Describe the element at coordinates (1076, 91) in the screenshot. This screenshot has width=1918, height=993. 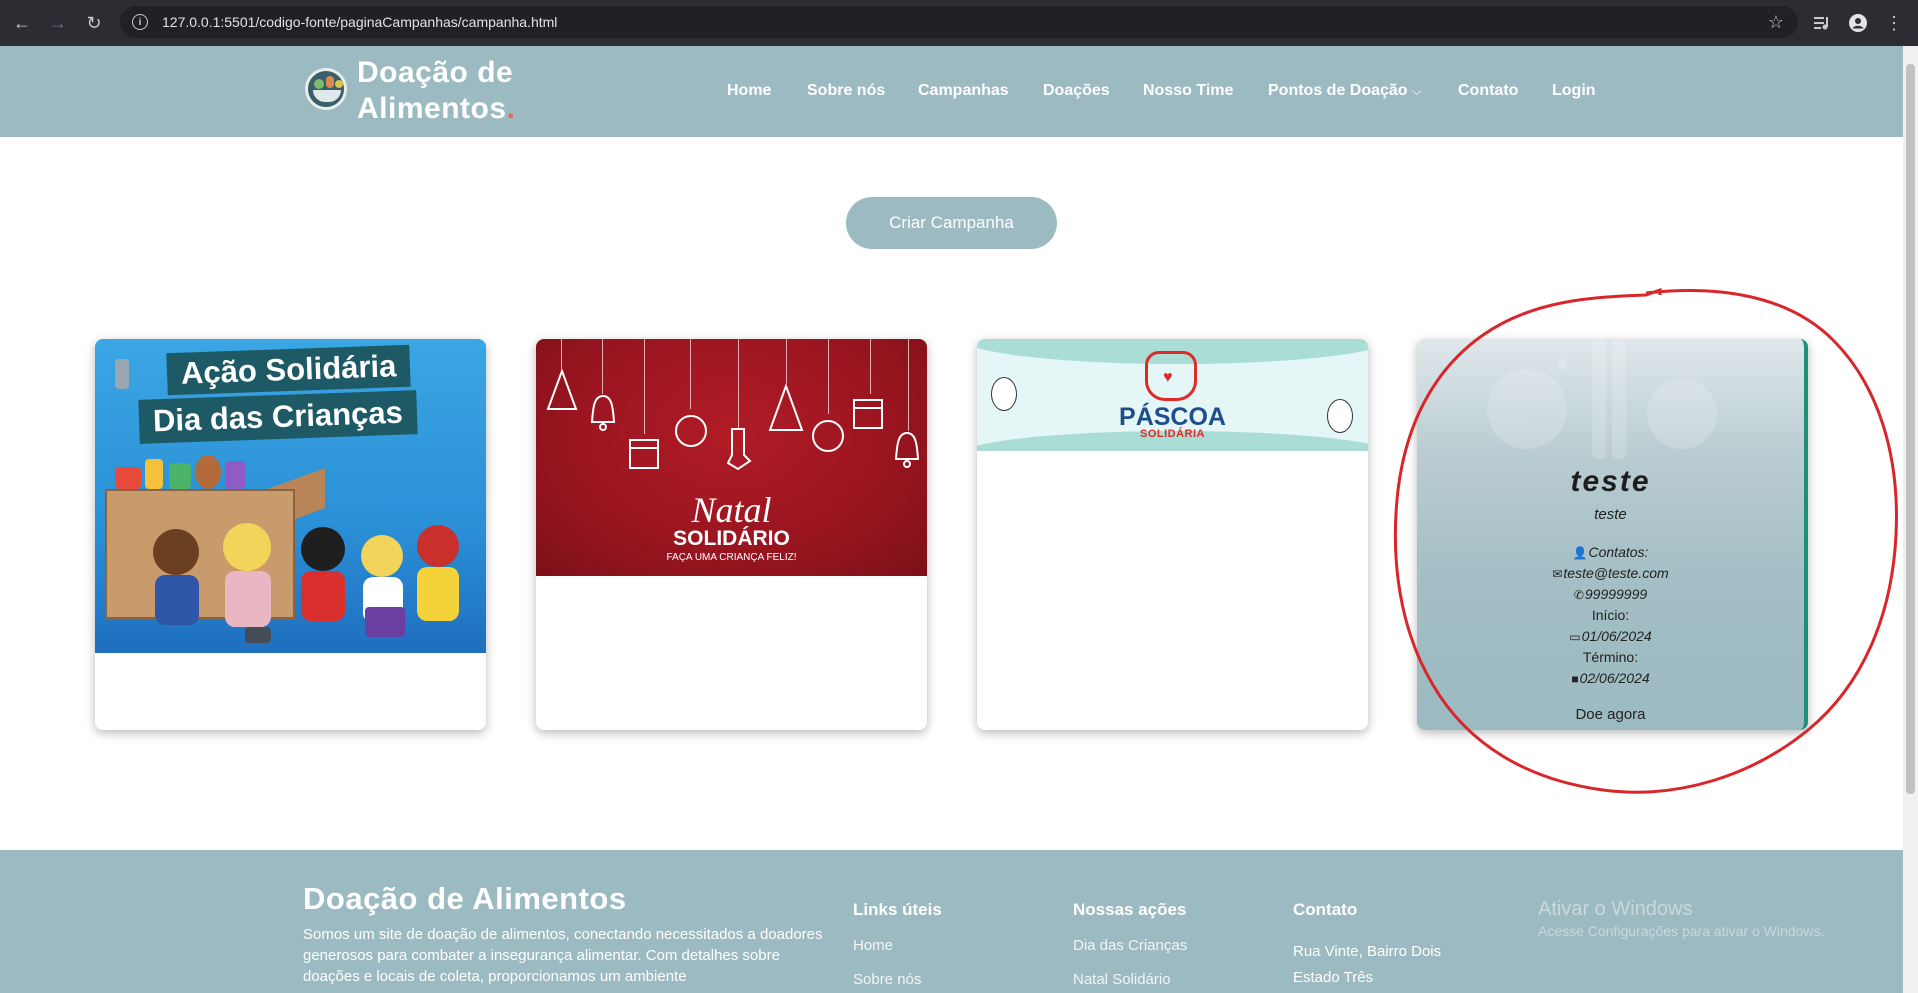
I see `nav-doacoes: Doações` at that location.